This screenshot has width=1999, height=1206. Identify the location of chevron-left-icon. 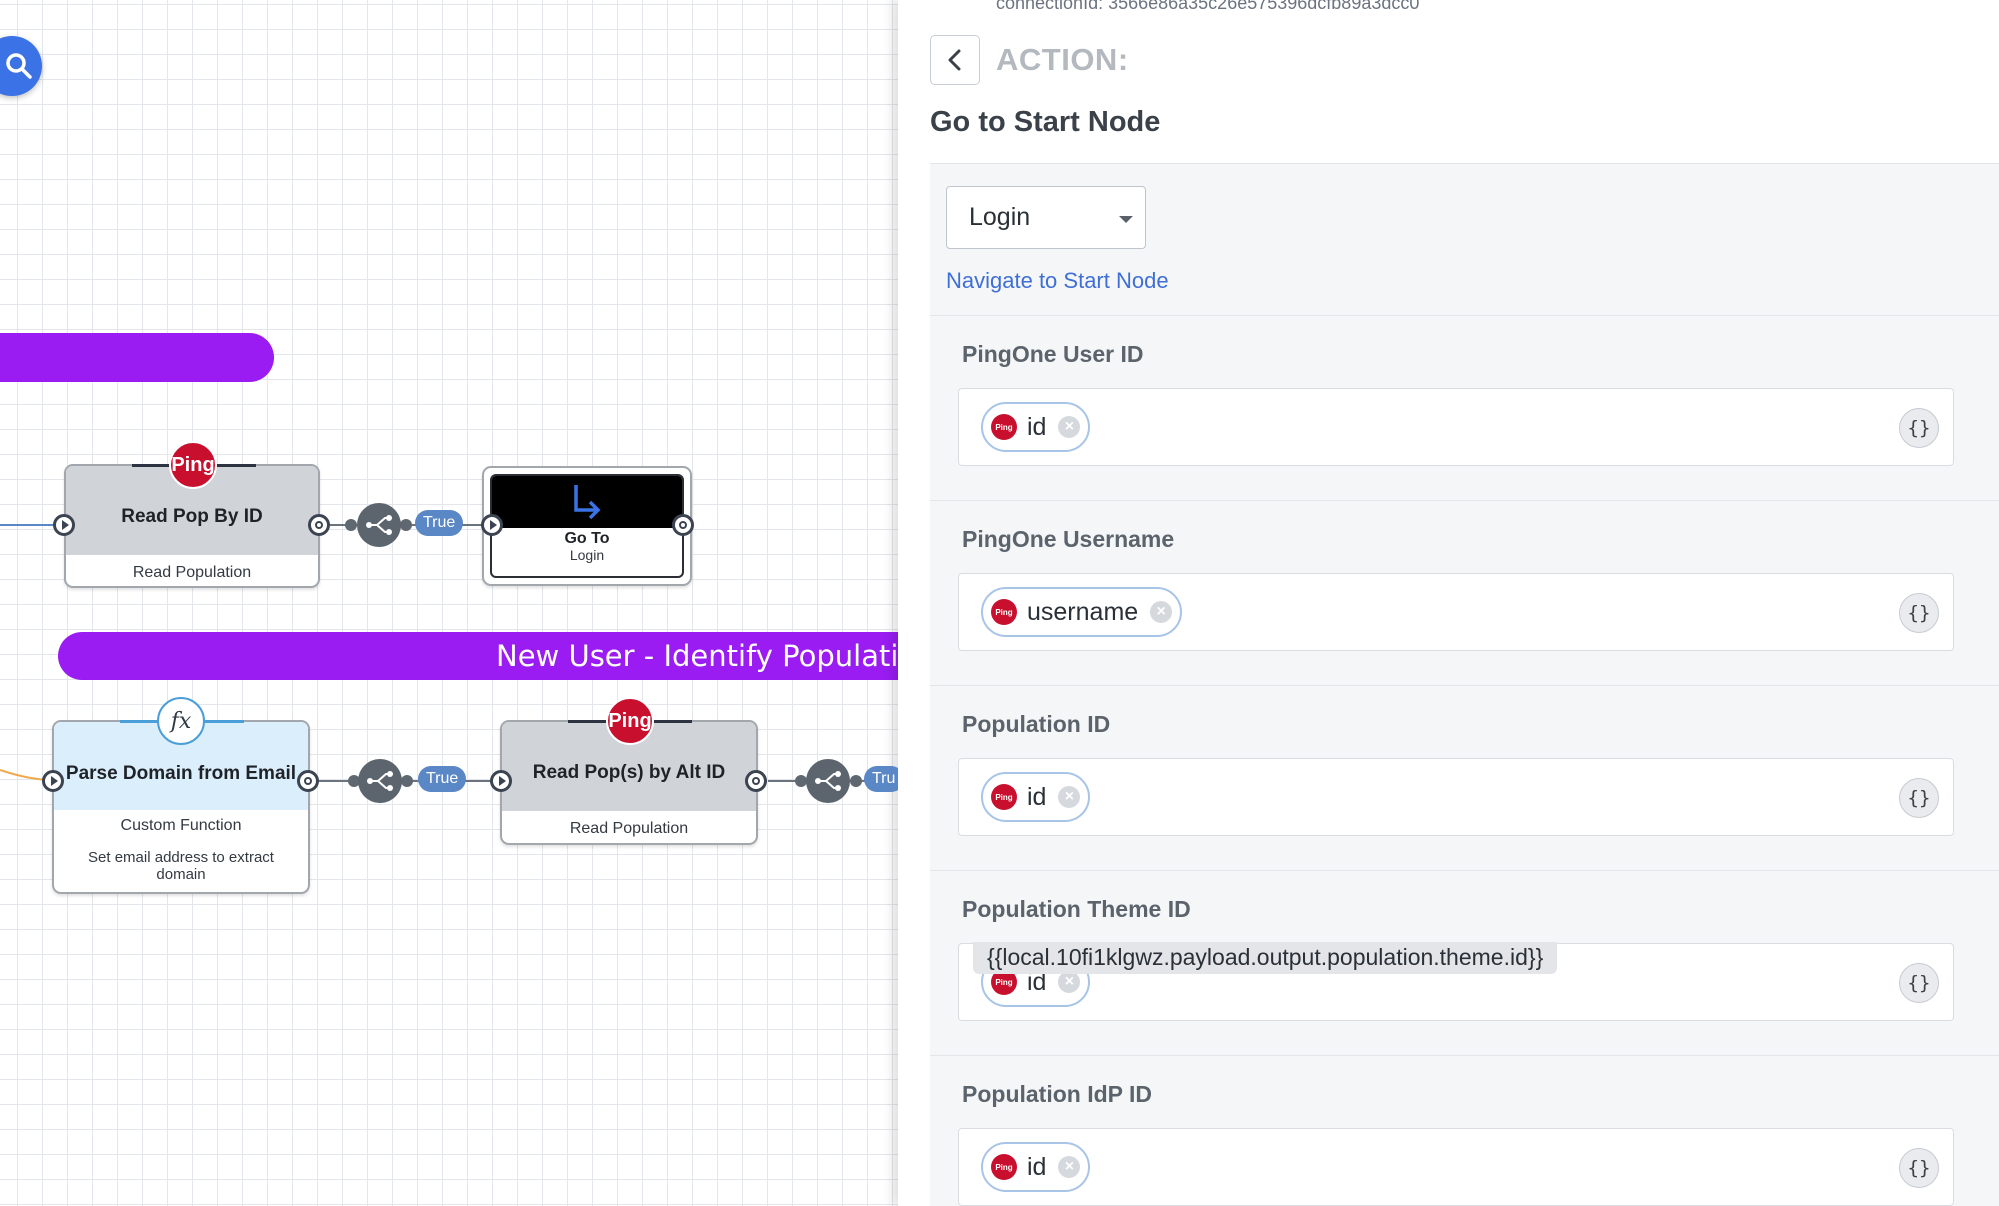
(954, 60).